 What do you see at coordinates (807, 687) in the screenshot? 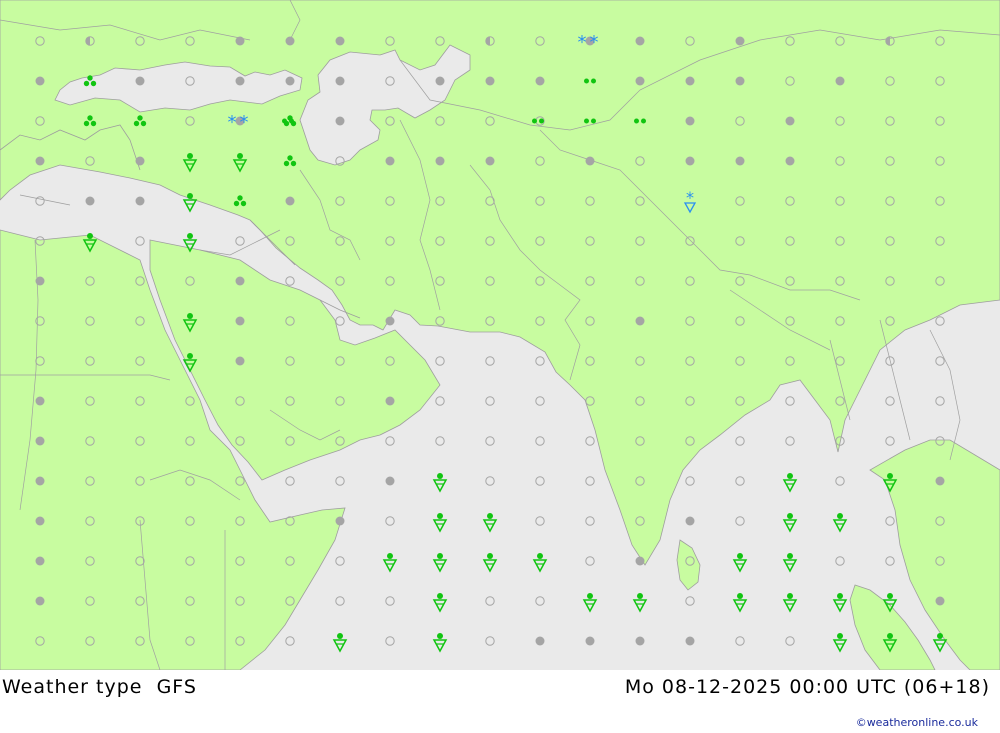
I see `valid-datetime: Mo 08-12-2025 00:00 UTC (06+18)` at bounding box center [807, 687].